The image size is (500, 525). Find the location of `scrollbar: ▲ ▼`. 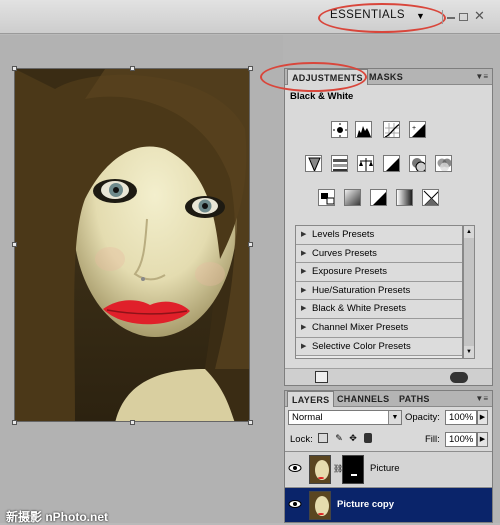

scrollbar: ▲ ▼ is located at coordinates (469, 292).